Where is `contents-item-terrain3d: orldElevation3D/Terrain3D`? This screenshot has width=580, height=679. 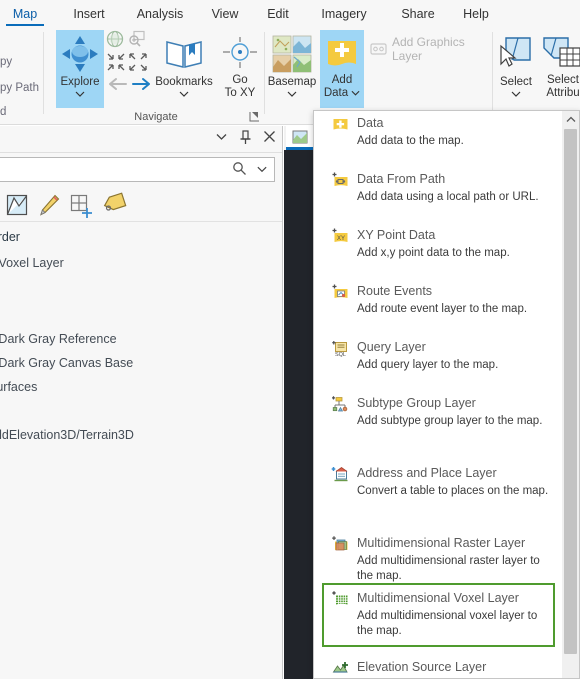
contents-item-terrain3d: orldElevation3D/Terrain3D is located at coordinates (67, 435).